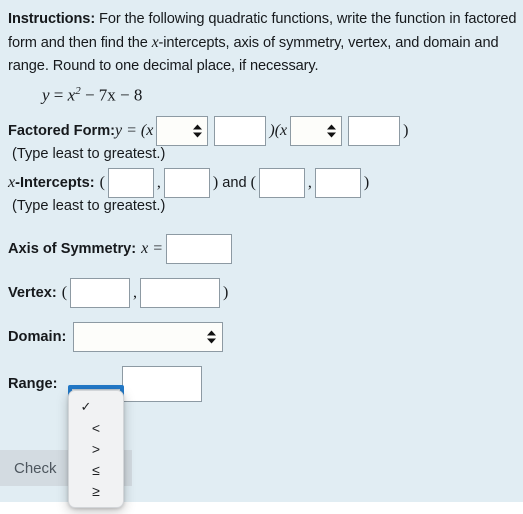 This screenshot has width=523, height=514. I want to click on range-label: Range:, so click(33, 383).